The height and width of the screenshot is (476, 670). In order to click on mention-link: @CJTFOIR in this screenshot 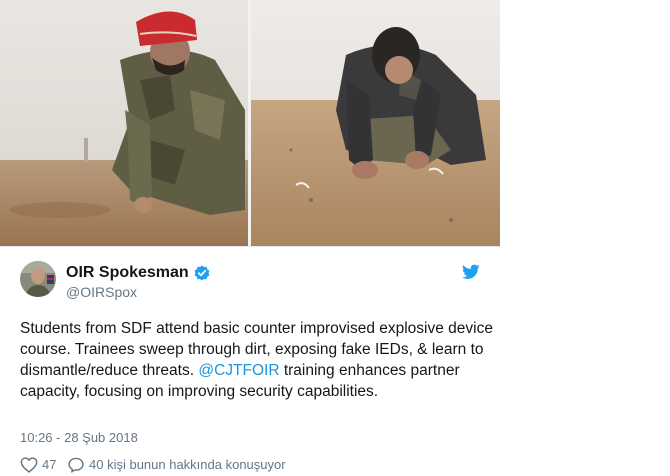, I will do `click(238, 370)`.